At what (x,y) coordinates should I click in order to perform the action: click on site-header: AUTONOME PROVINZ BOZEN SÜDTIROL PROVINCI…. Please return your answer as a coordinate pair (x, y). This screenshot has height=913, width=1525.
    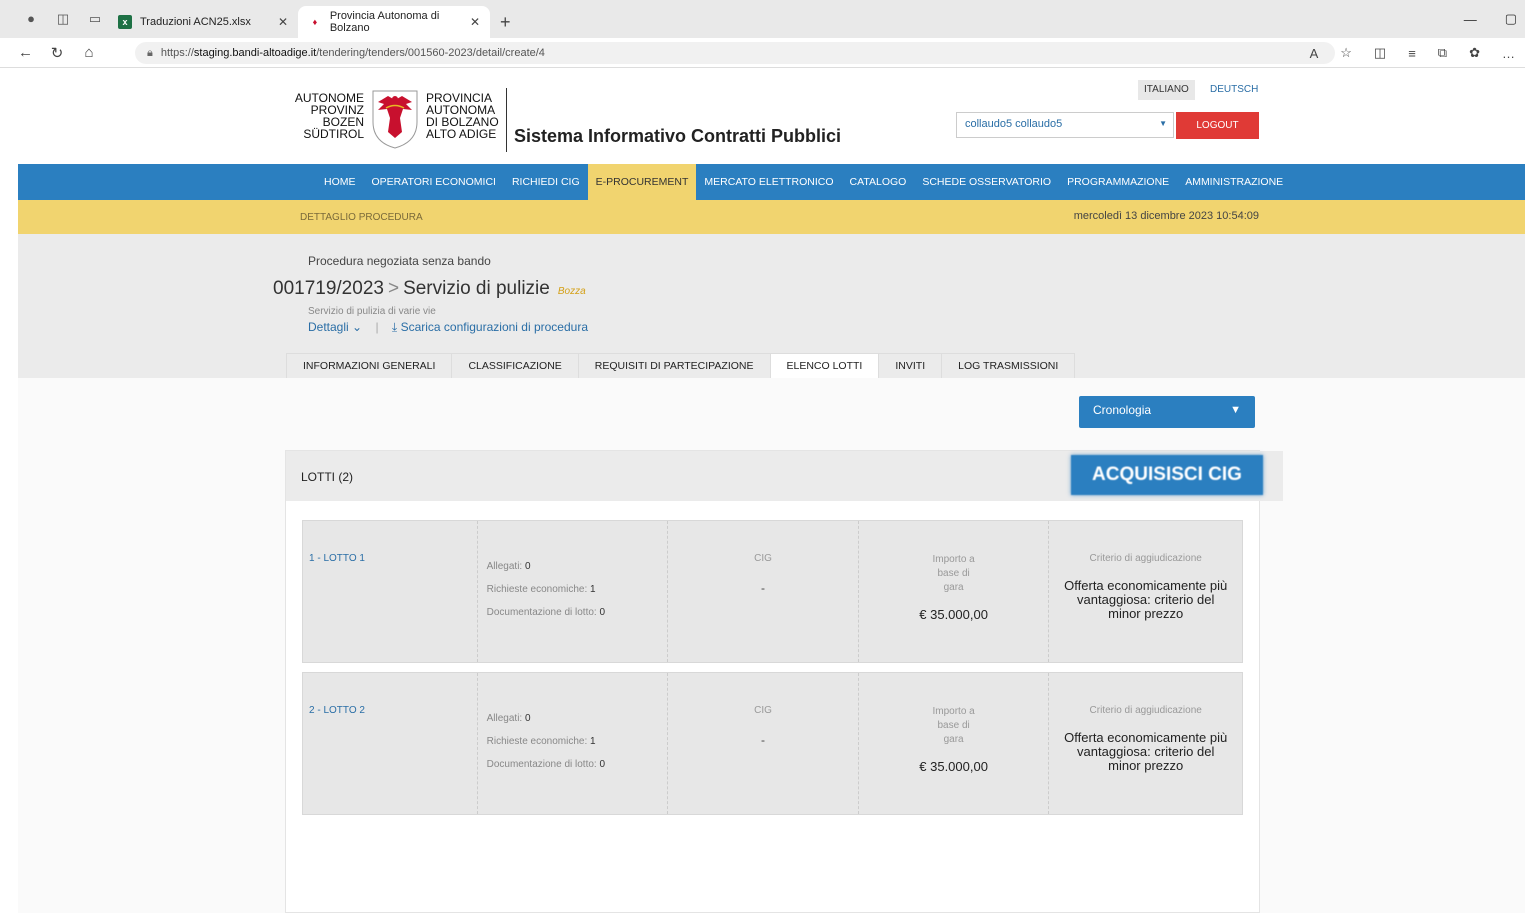
    Looking at the image, I should click on (771, 116).